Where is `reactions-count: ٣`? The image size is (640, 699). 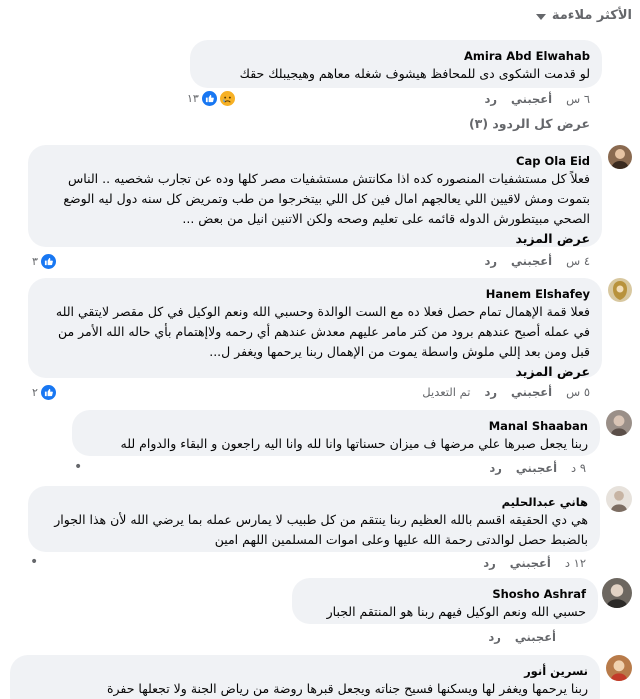
reactions-count: ٣ is located at coordinates (44, 261).